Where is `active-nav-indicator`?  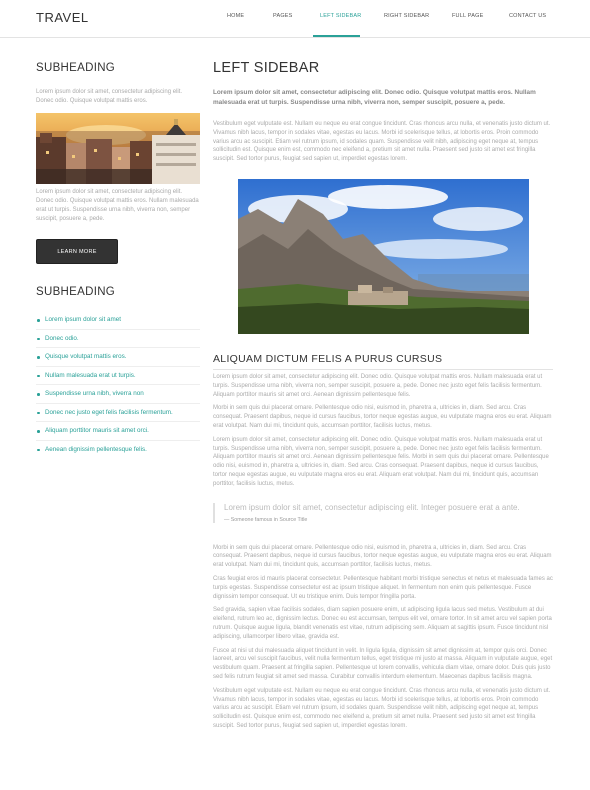 active-nav-indicator is located at coordinates (336, 36).